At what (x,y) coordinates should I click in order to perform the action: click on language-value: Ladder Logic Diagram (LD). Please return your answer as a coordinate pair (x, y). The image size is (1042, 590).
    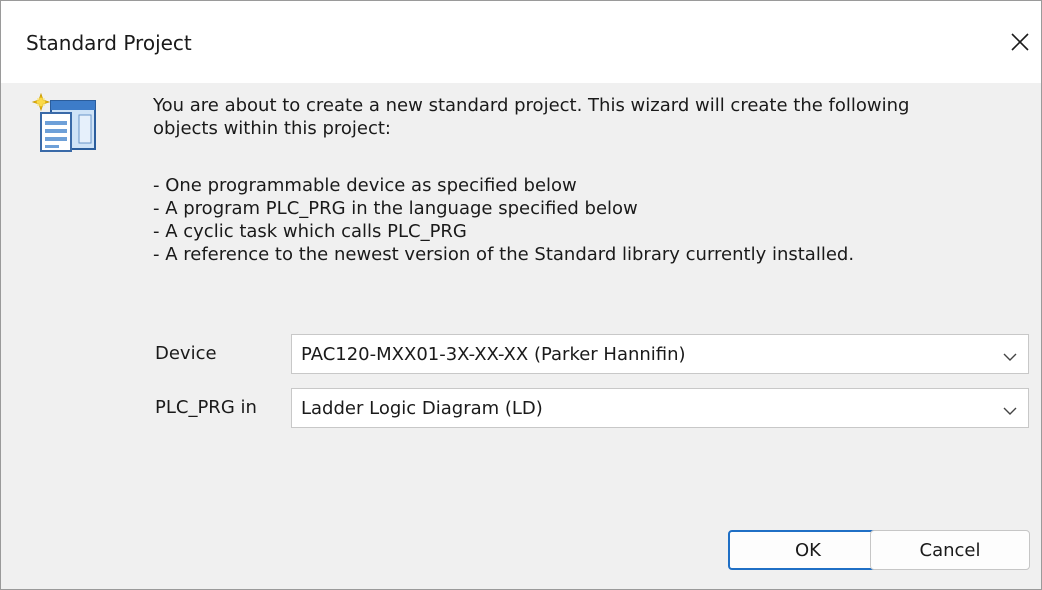
    Looking at the image, I should click on (422, 408).